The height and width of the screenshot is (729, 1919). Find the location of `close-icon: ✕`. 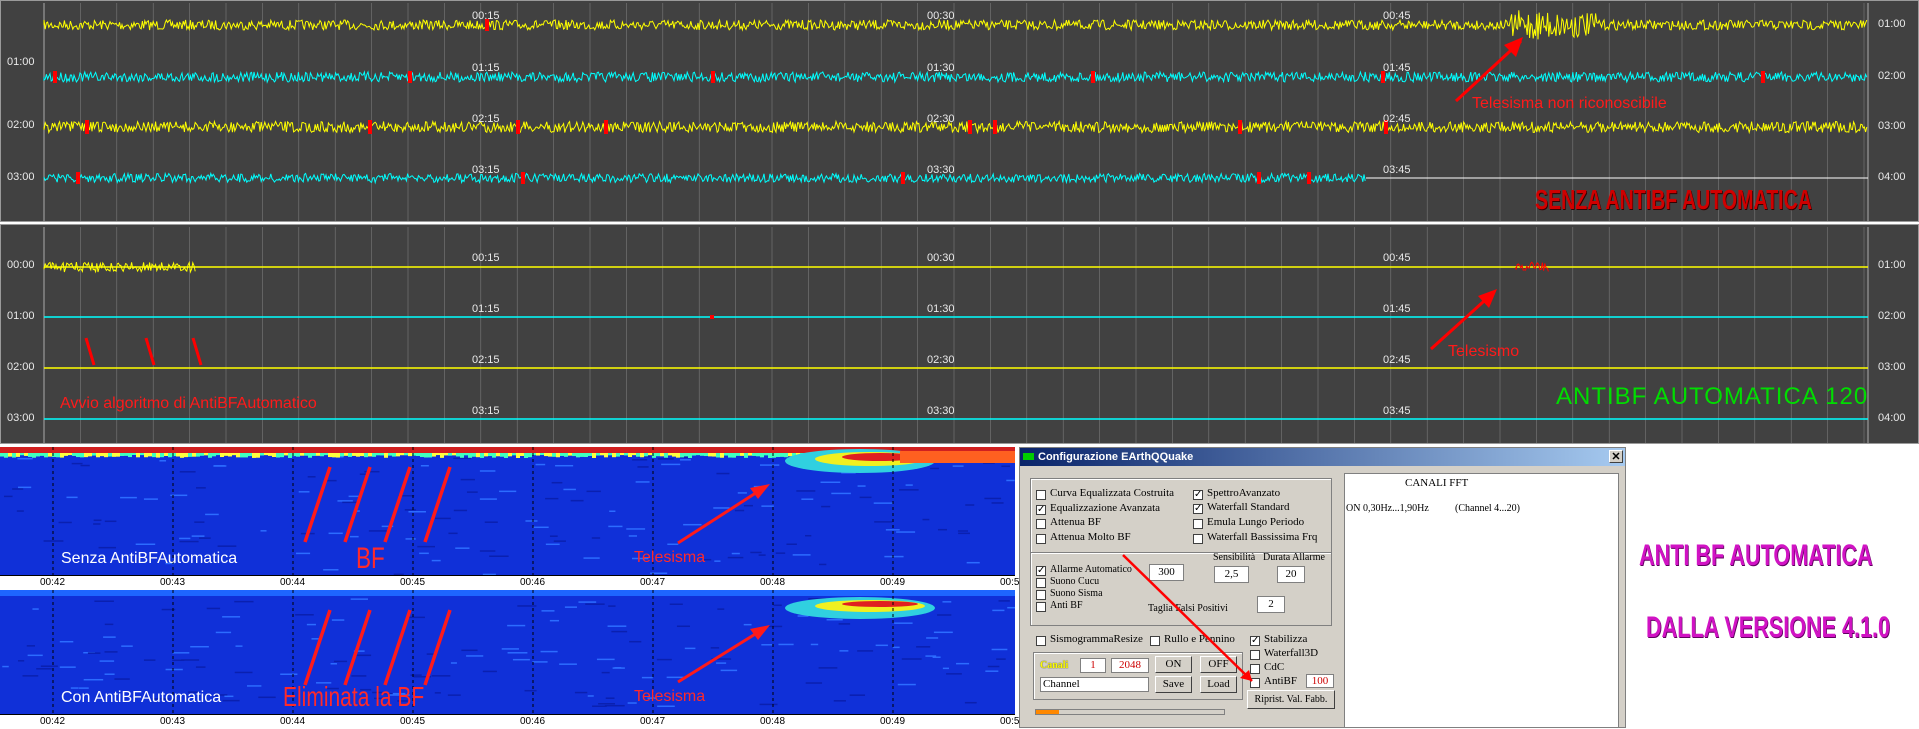

close-icon: ✕ is located at coordinates (1616, 456).